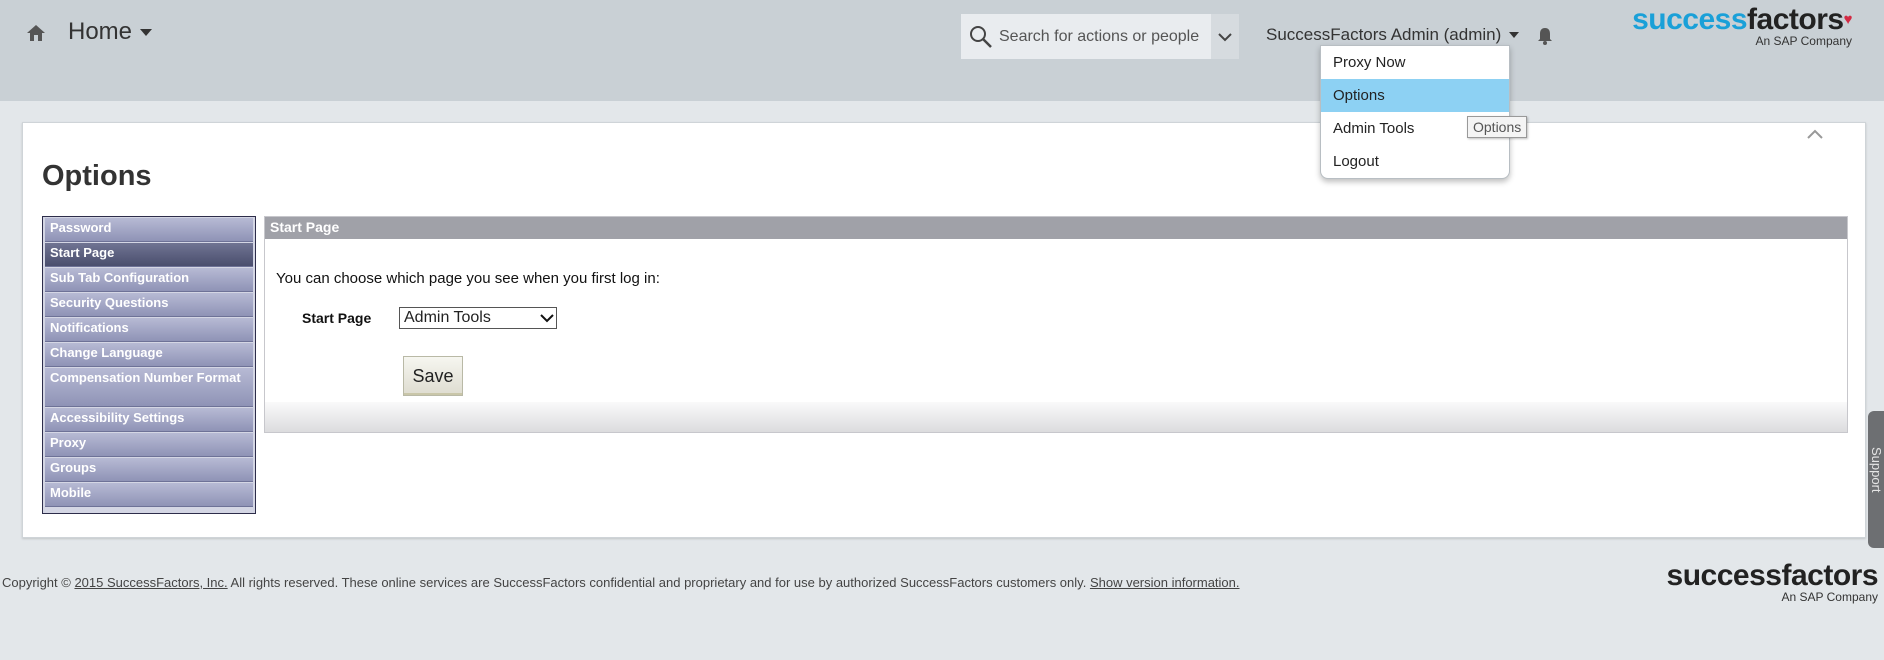 Image resolution: width=1884 pixels, height=660 pixels. What do you see at coordinates (1804, 41) in the screenshot?
I see `logo-tagline: An SAP Company` at bounding box center [1804, 41].